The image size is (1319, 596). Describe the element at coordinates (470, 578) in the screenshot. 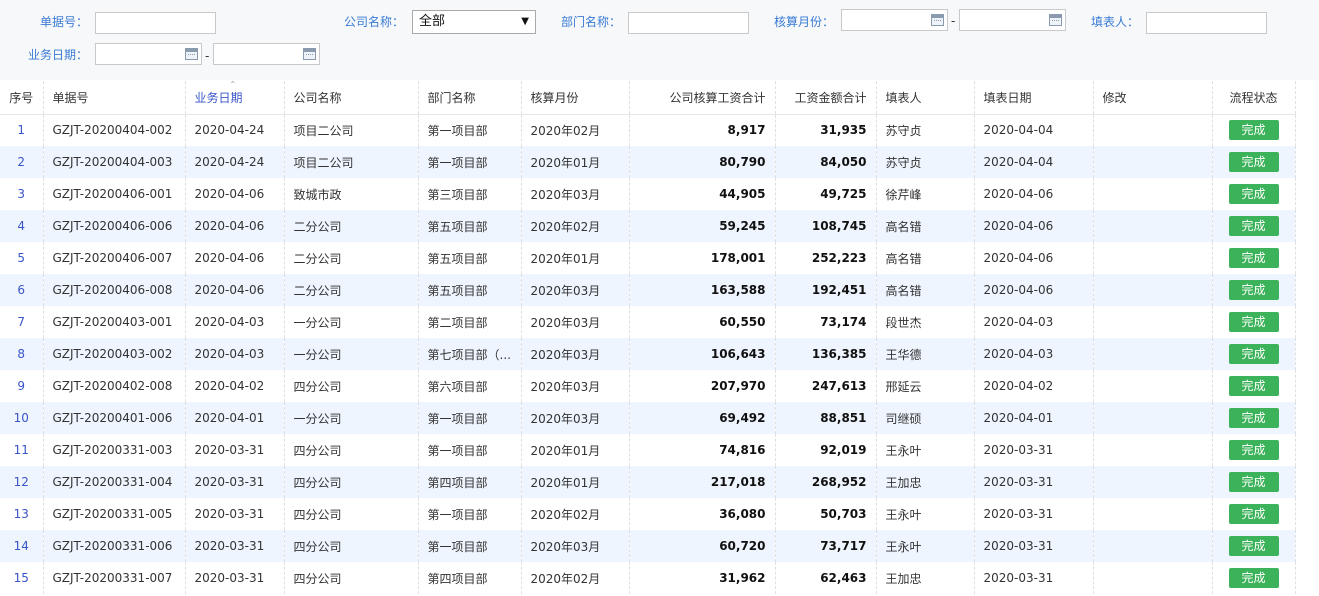

I see `cell-dept: 第四项目部` at that location.